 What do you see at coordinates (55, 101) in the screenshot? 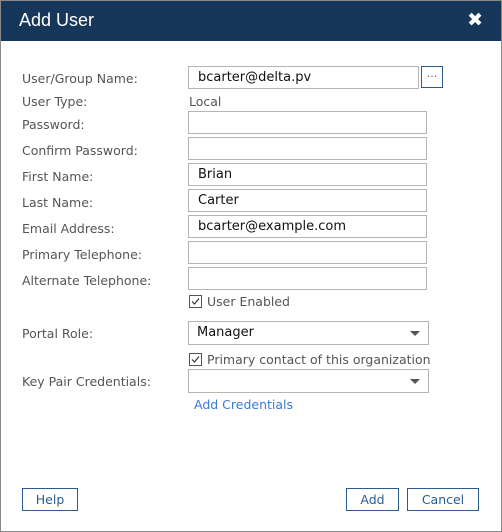
I see `user-type-label: User Type:` at bounding box center [55, 101].